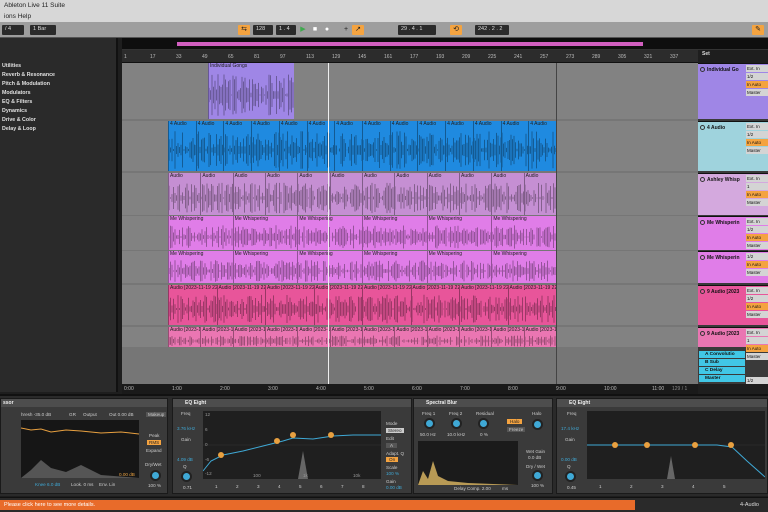 This screenshot has width=768, height=512. What do you see at coordinates (291, 445) in the screenshot?
I see `eq-display` at bounding box center [291, 445].